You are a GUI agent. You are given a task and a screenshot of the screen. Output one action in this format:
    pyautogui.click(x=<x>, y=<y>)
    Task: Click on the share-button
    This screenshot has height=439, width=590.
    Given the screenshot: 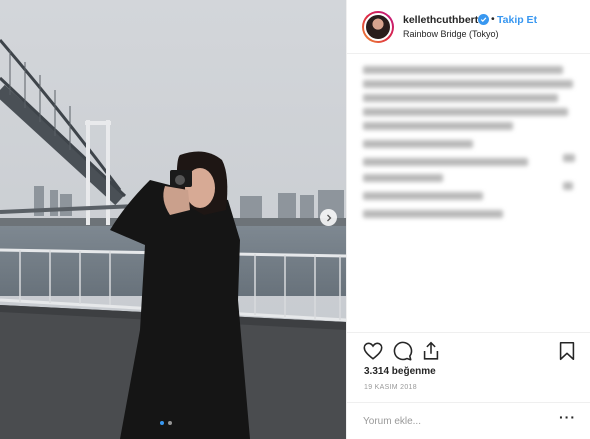 What is the action you would take?
    pyautogui.click(x=431, y=351)
    